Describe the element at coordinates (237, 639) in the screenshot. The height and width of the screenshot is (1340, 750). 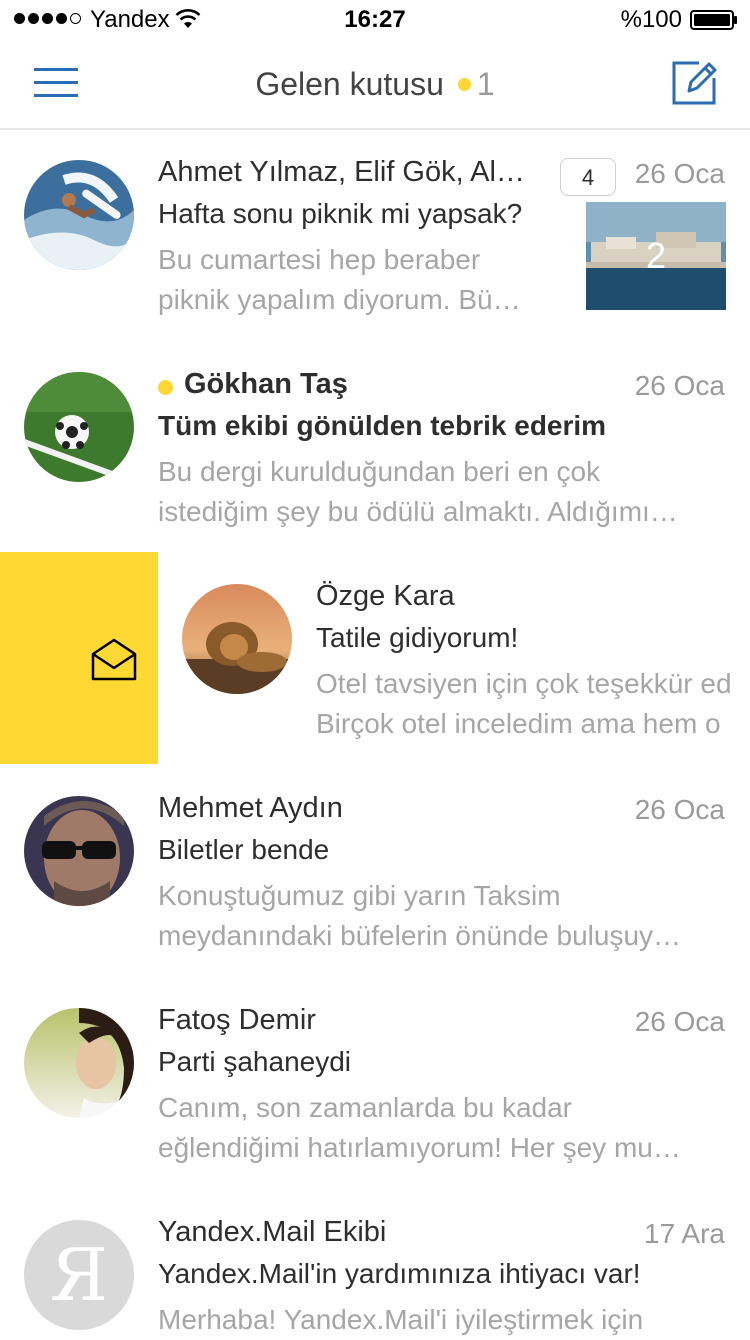
I see `lion-avatar` at that location.